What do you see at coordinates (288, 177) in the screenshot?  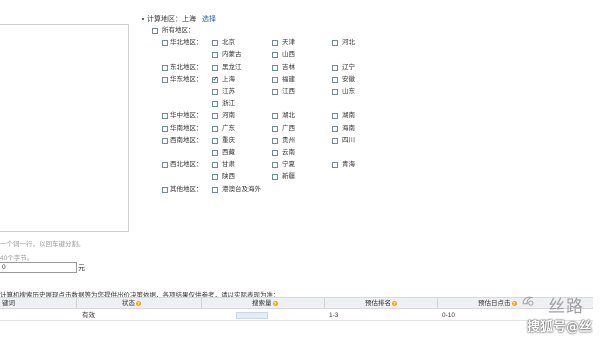 I see `city-label: 新疆` at bounding box center [288, 177].